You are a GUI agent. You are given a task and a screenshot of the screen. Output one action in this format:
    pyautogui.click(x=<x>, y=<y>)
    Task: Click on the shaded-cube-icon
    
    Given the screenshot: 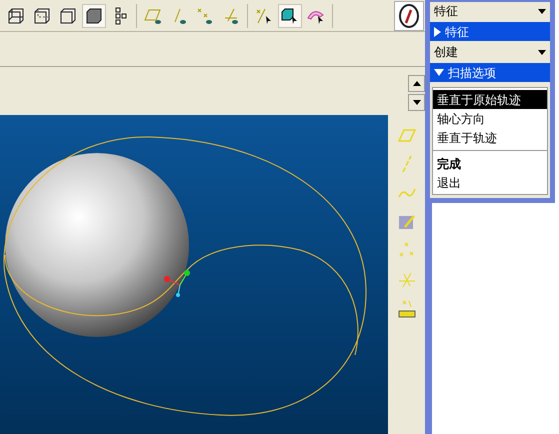 What is the action you would take?
    pyautogui.click(x=94, y=16)
    